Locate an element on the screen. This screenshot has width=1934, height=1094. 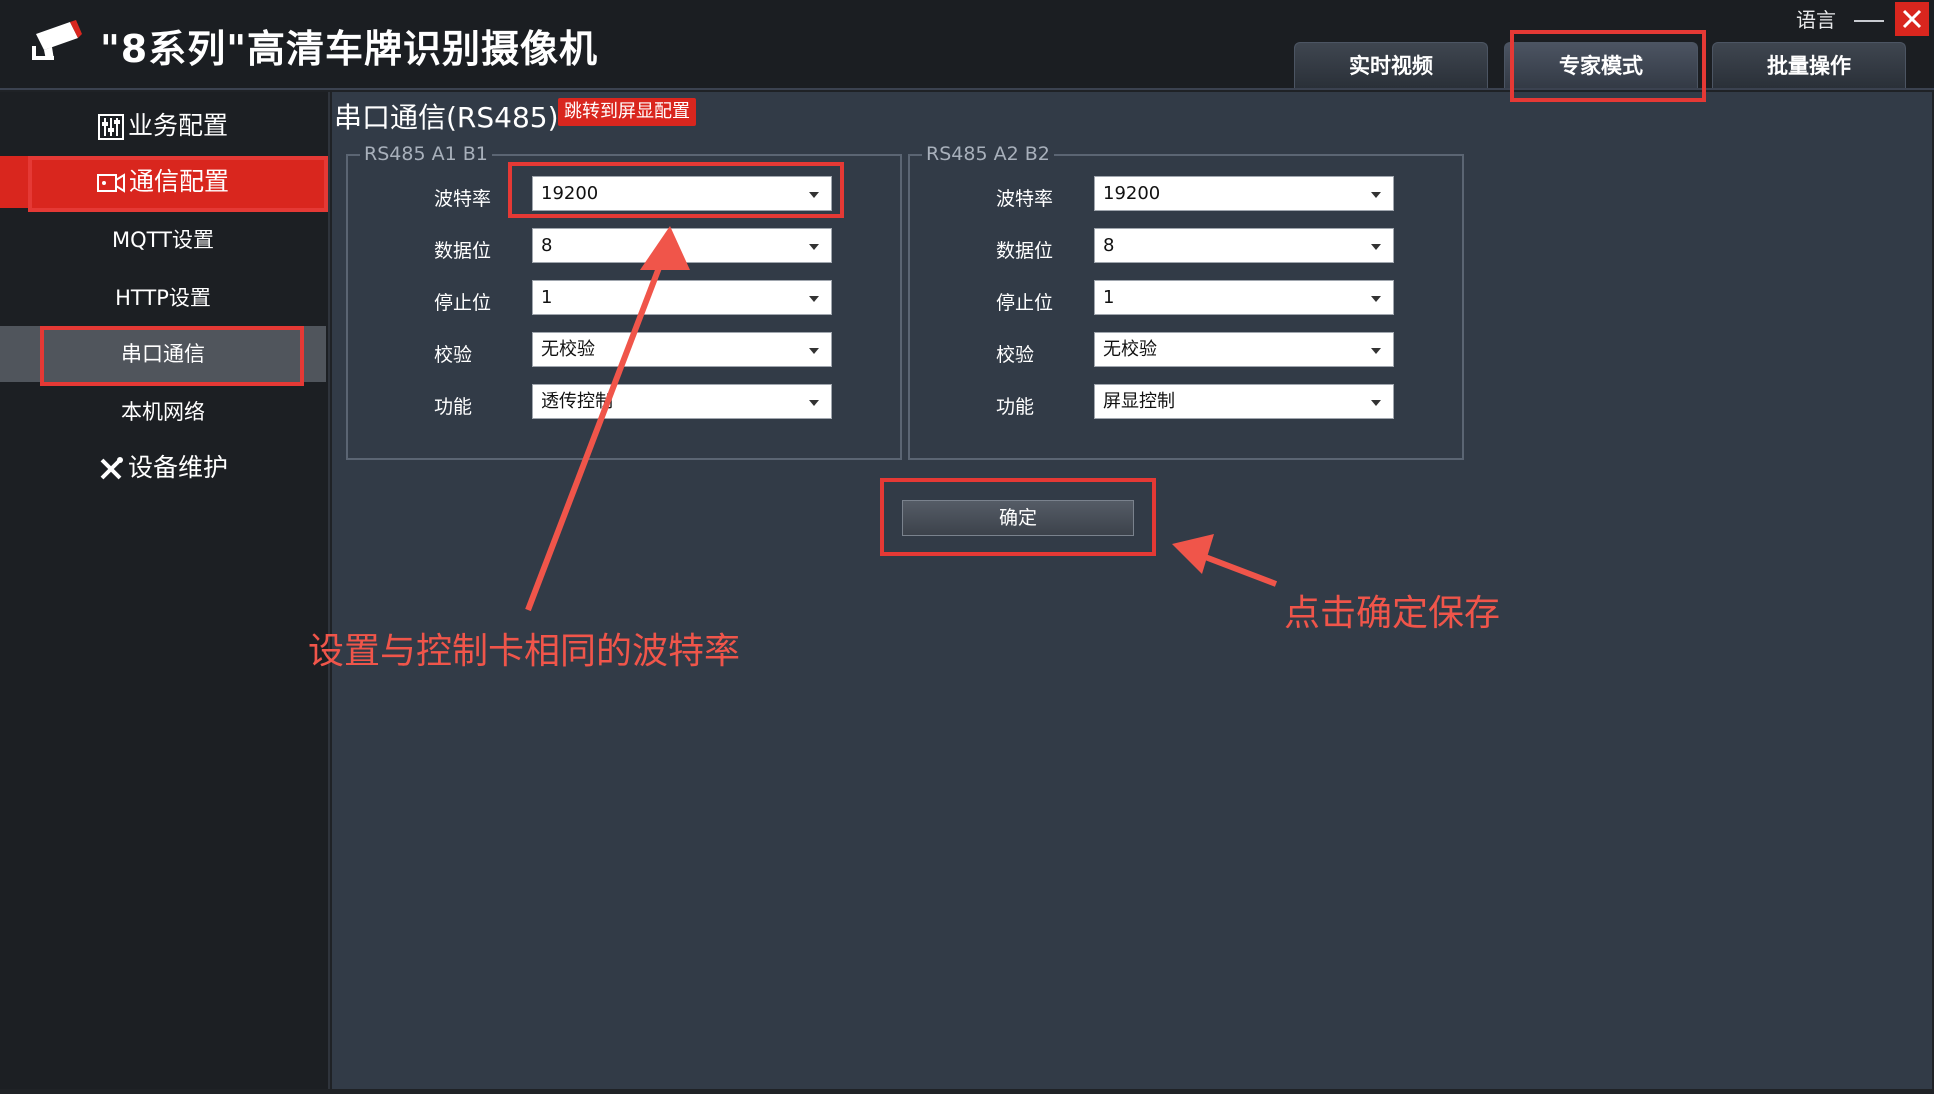
annotation-arrows is located at coordinates (901, 419).